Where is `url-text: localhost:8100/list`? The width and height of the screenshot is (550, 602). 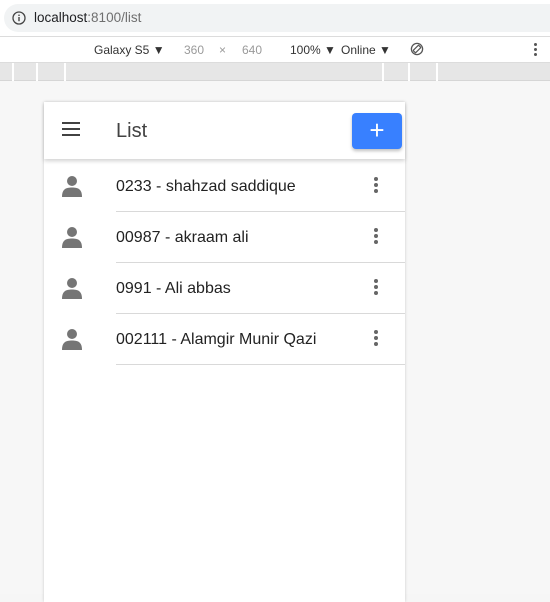 url-text: localhost:8100/list is located at coordinates (87, 18).